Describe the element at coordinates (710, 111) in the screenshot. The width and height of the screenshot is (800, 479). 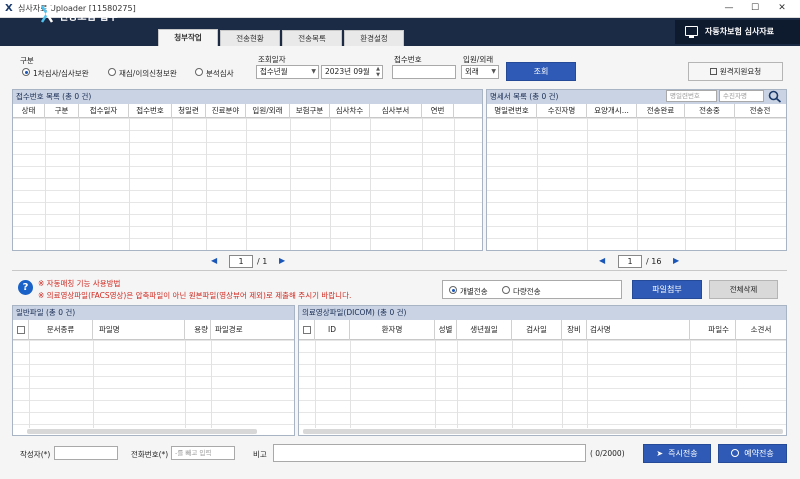
I see `col-sending: 전송중` at that location.